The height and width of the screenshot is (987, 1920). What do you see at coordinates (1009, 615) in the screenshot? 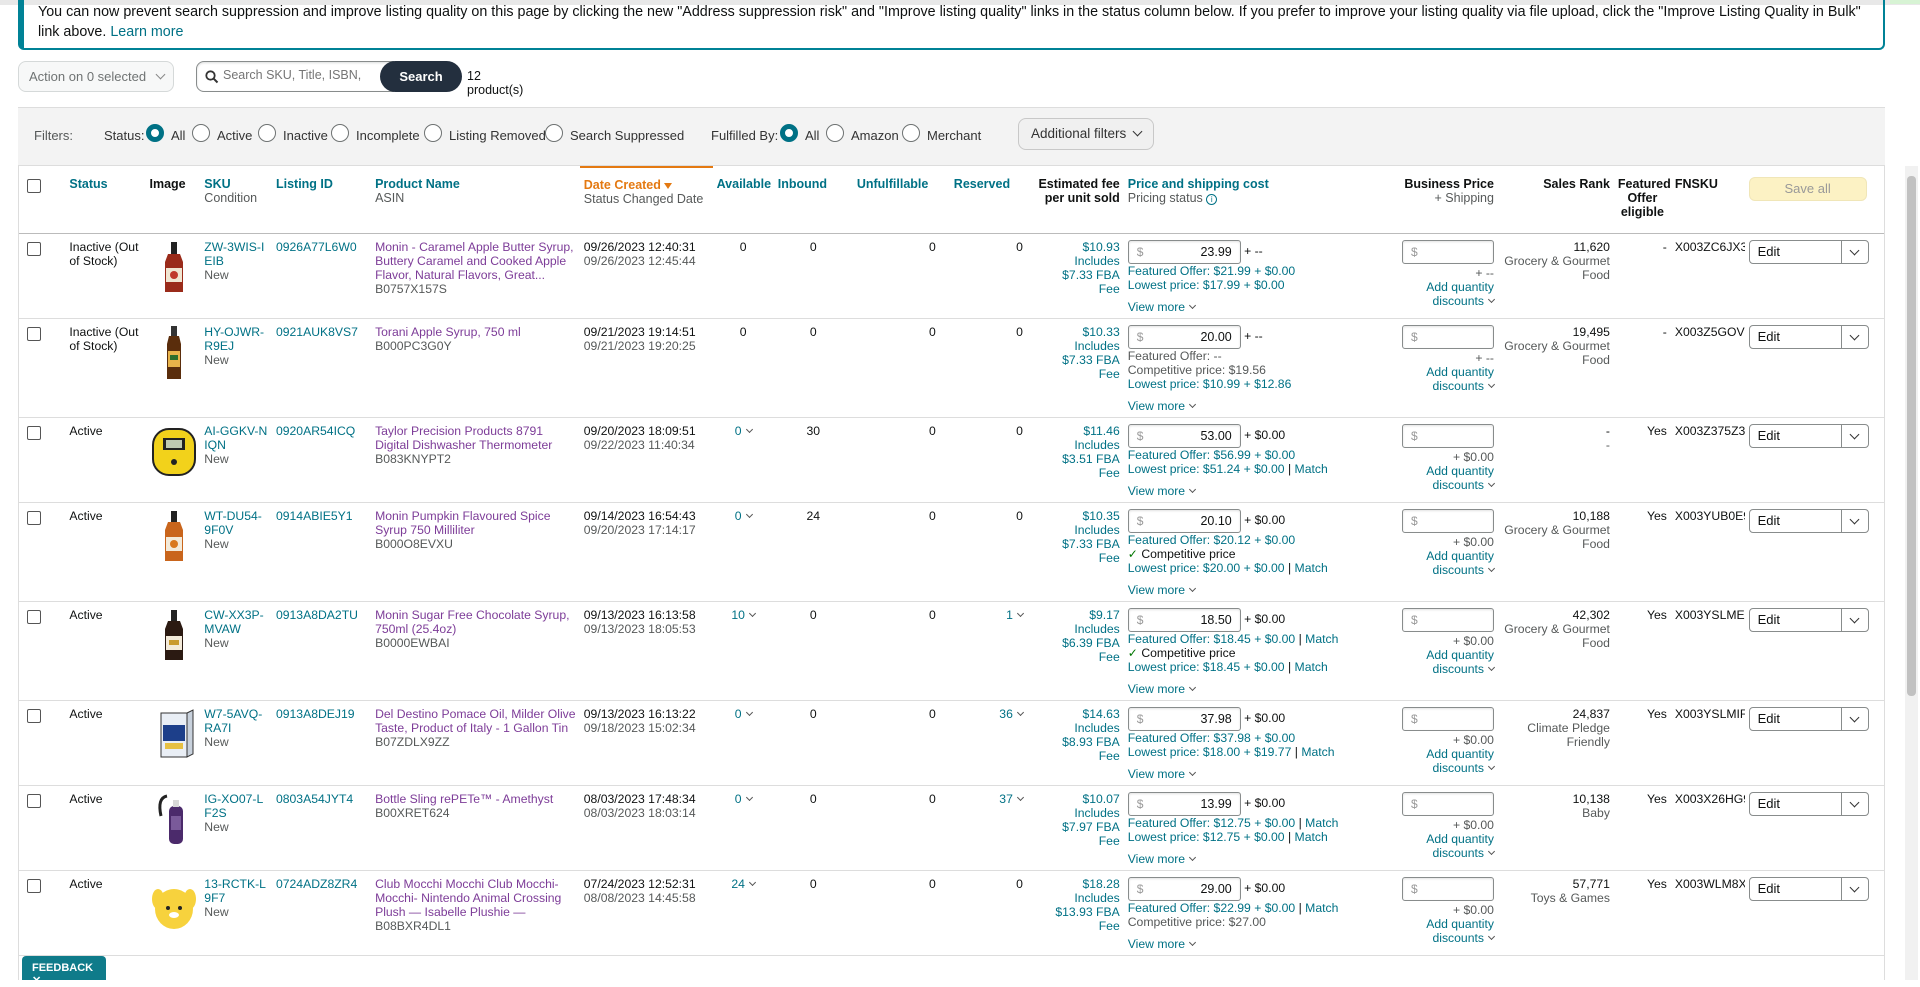
I see `reserved-value: 1` at bounding box center [1009, 615].